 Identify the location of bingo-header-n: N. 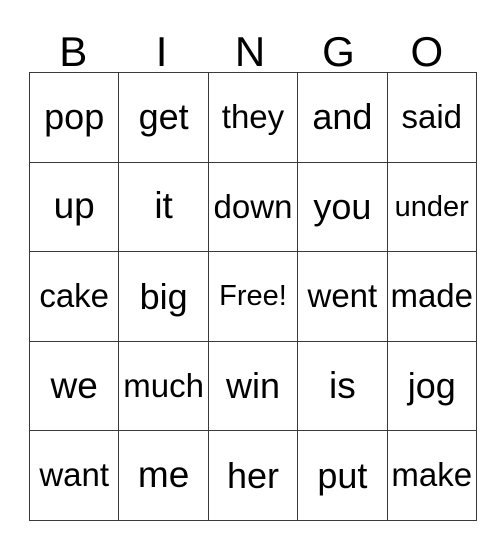
(250, 47).